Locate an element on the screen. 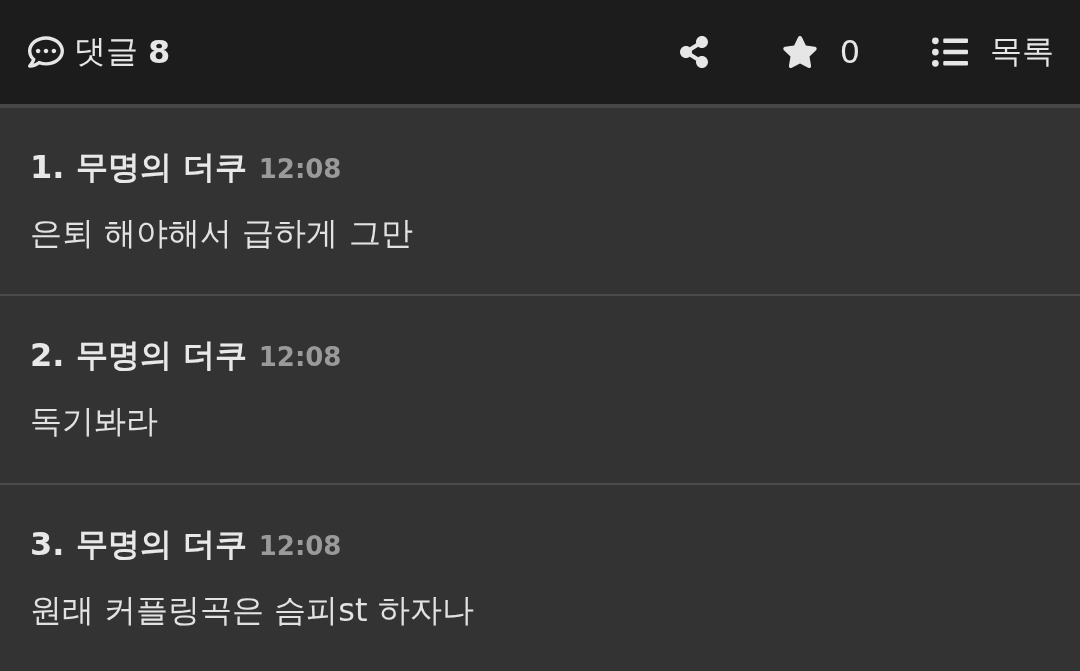 The image size is (1080, 671). comment-author: 3. 무명의 더쿠 is located at coordinates (138, 544).